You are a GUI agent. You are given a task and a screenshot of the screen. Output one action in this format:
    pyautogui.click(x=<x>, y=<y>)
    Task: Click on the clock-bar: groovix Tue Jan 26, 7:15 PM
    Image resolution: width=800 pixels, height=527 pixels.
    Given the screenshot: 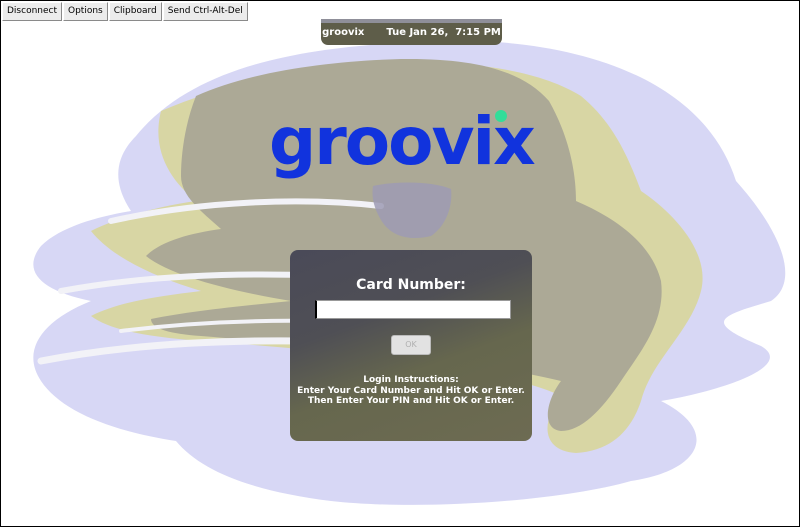 What is the action you would take?
    pyautogui.click(x=411, y=32)
    